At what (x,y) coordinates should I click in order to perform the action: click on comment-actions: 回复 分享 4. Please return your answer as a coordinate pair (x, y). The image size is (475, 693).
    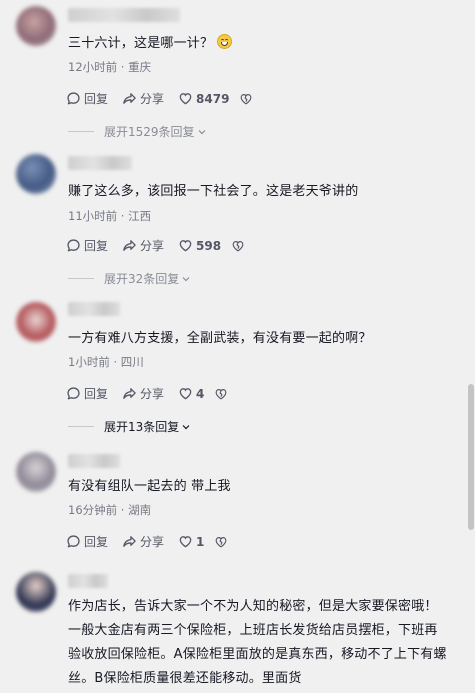
    Looking at the image, I should click on (155, 393).